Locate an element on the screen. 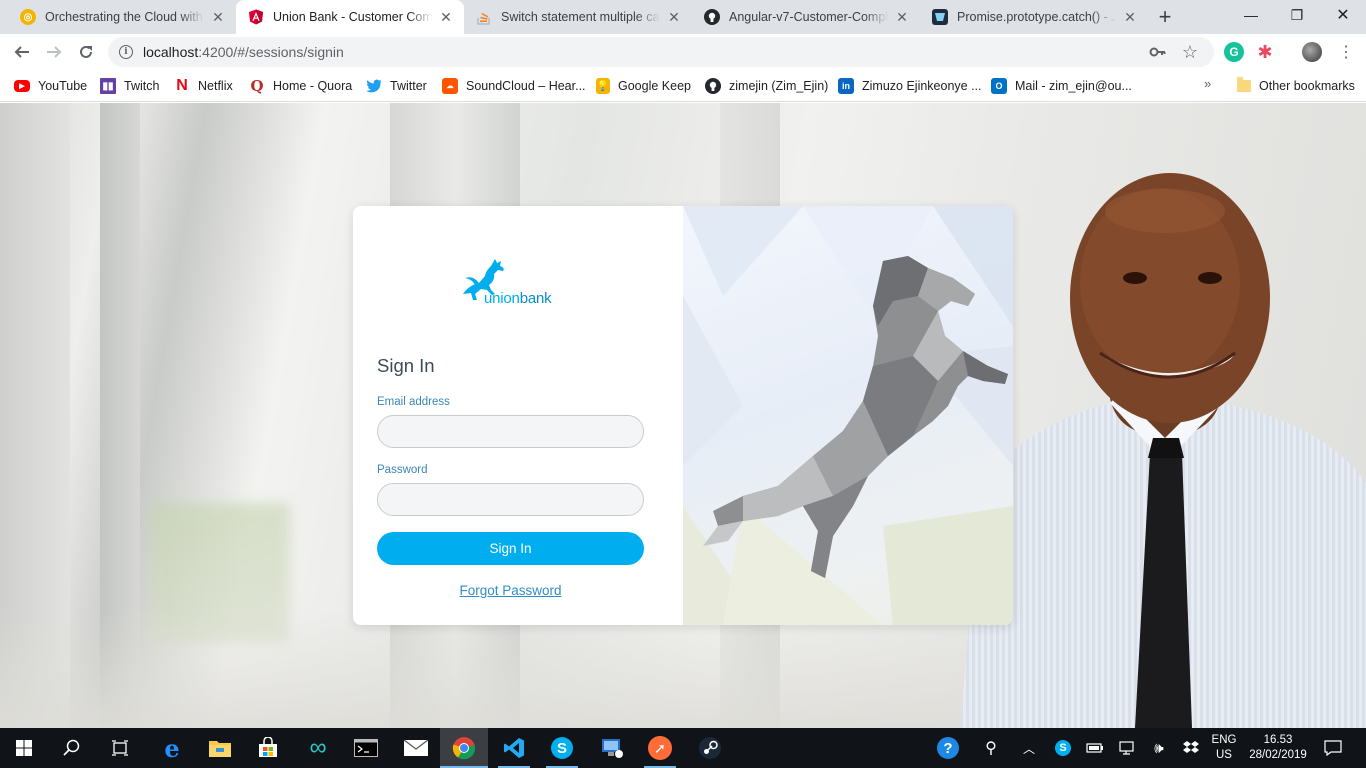 The image size is (1366, 768). task-view-button is located at coordinates (120, 748).